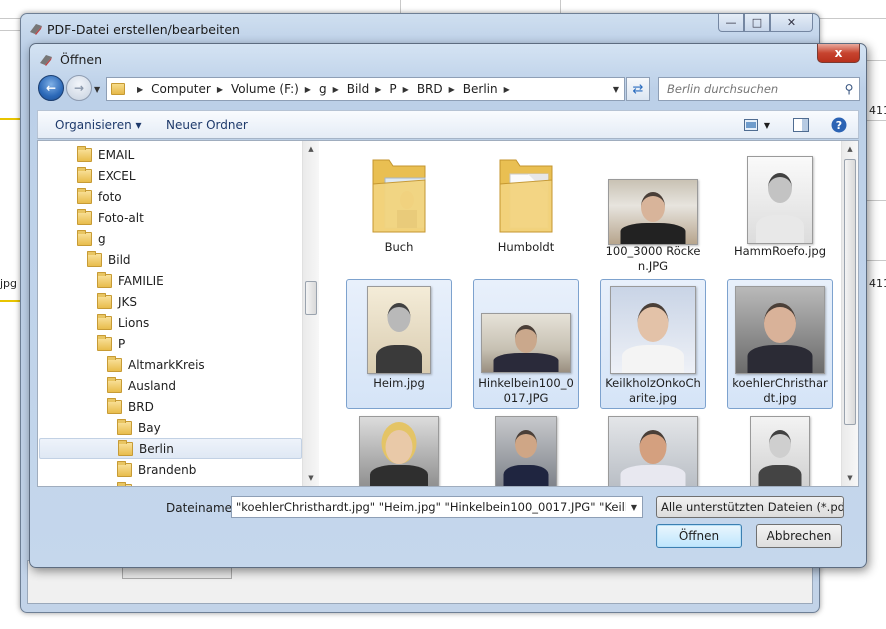 The image size is (886, 629). Describe the element at coordinates (791, 23) in the screenshot. I see `close-button: ✕` at that location.